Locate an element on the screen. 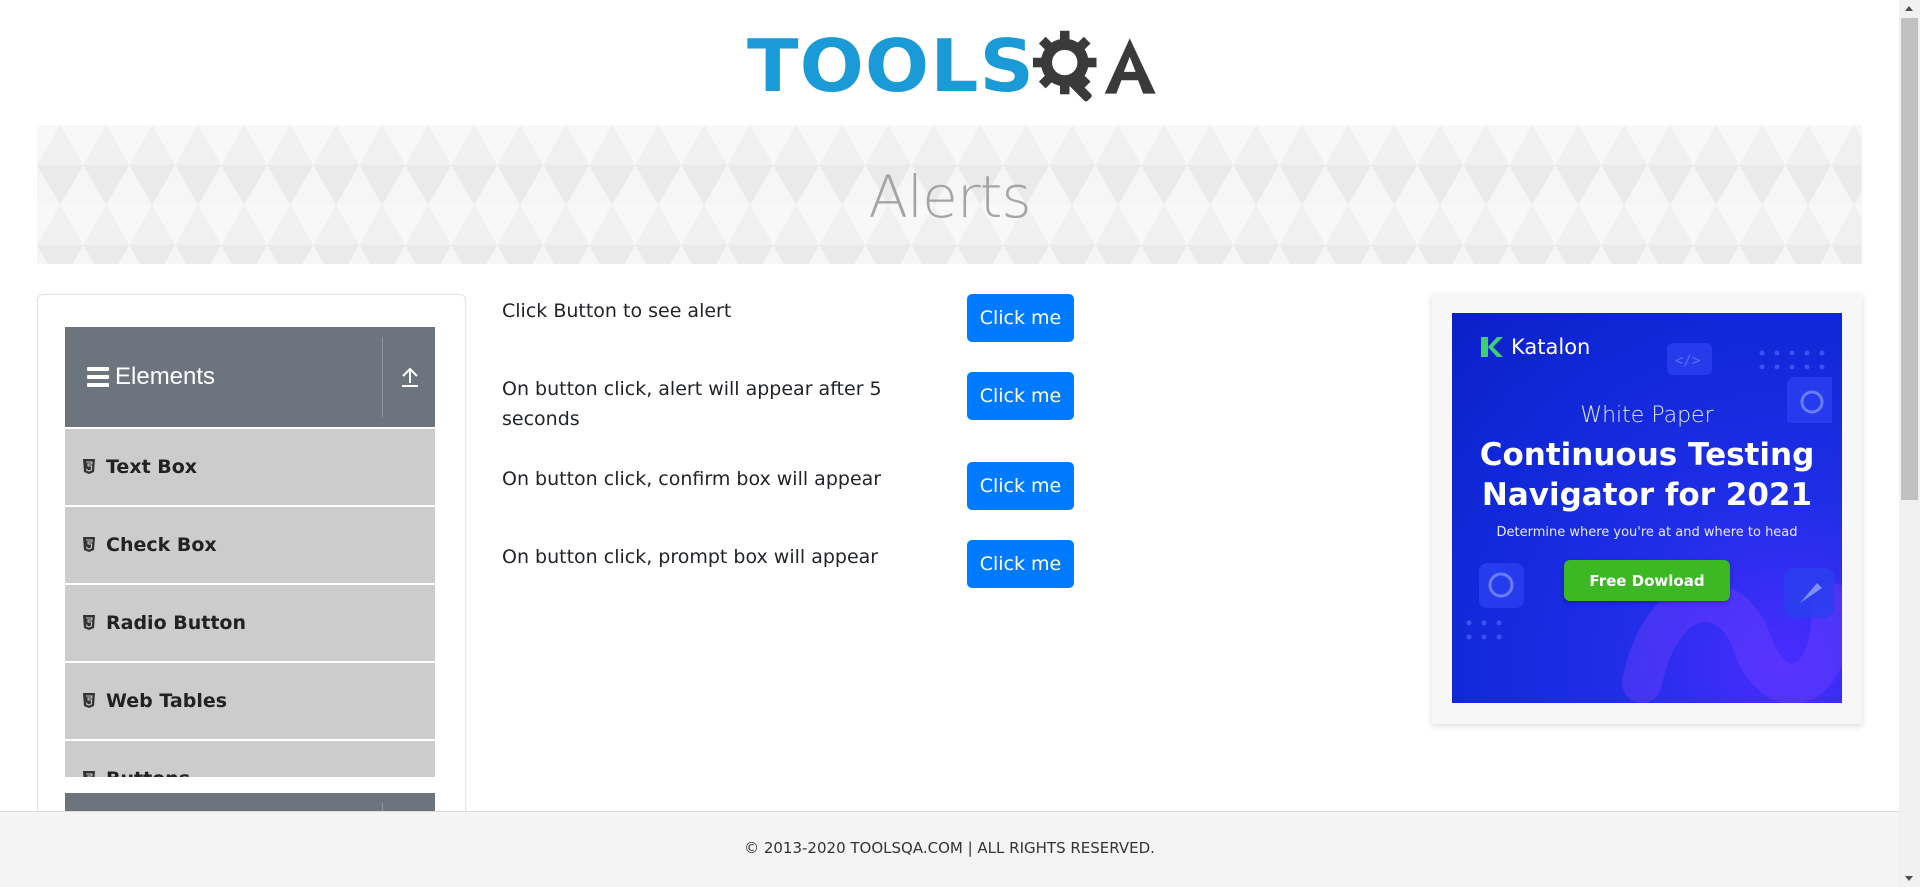 The image size is (1920, 887). page-scrollbar is located at coordinates (1909, 443).